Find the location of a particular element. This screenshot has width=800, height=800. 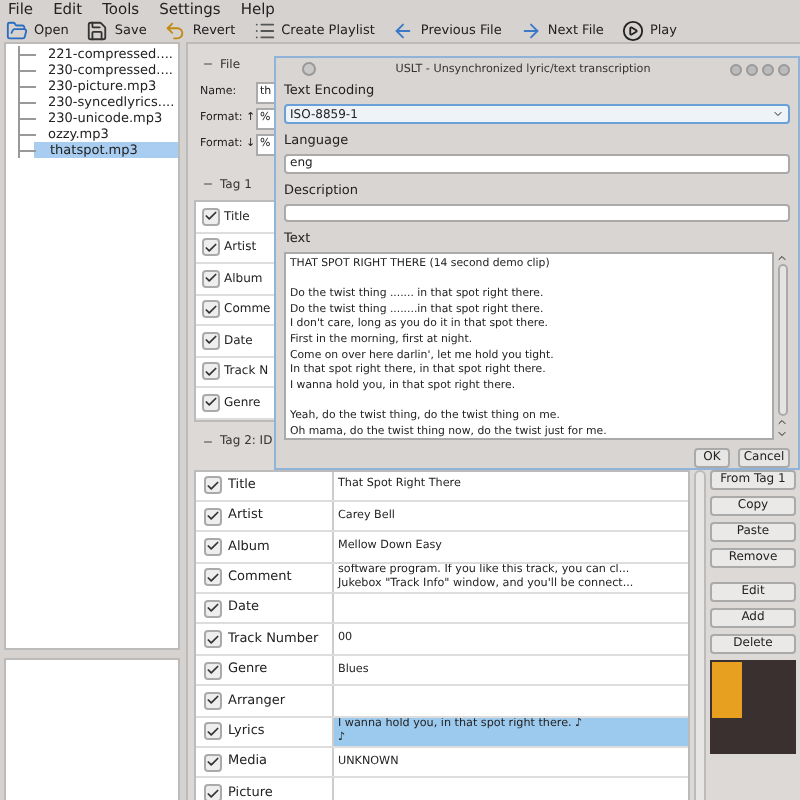

folder-icon is located at coordinates (17, 31).